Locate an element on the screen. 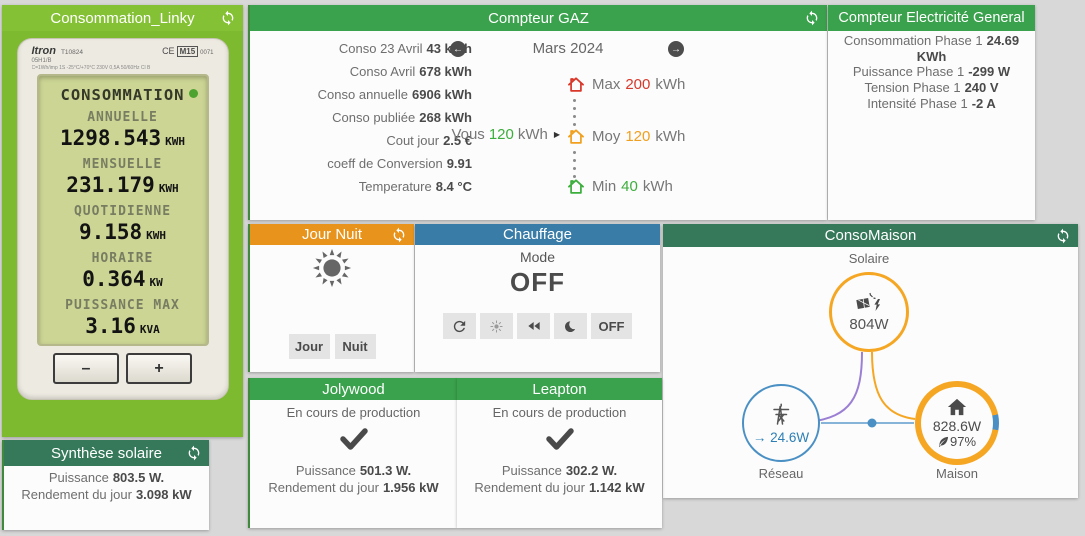 The image size is (1085, 536). jour-nuit-header: Jour Nuit is located at coordinates (332, 234).